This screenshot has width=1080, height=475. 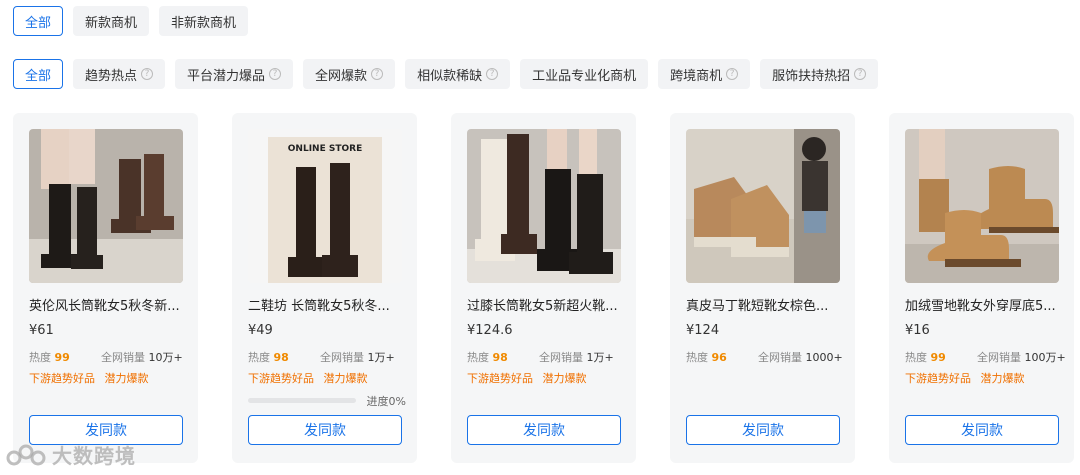 What do you see at coordinates (38, 21) in the screenshot?
I see `filter-all: 全部` at bounding box center [38, 21].